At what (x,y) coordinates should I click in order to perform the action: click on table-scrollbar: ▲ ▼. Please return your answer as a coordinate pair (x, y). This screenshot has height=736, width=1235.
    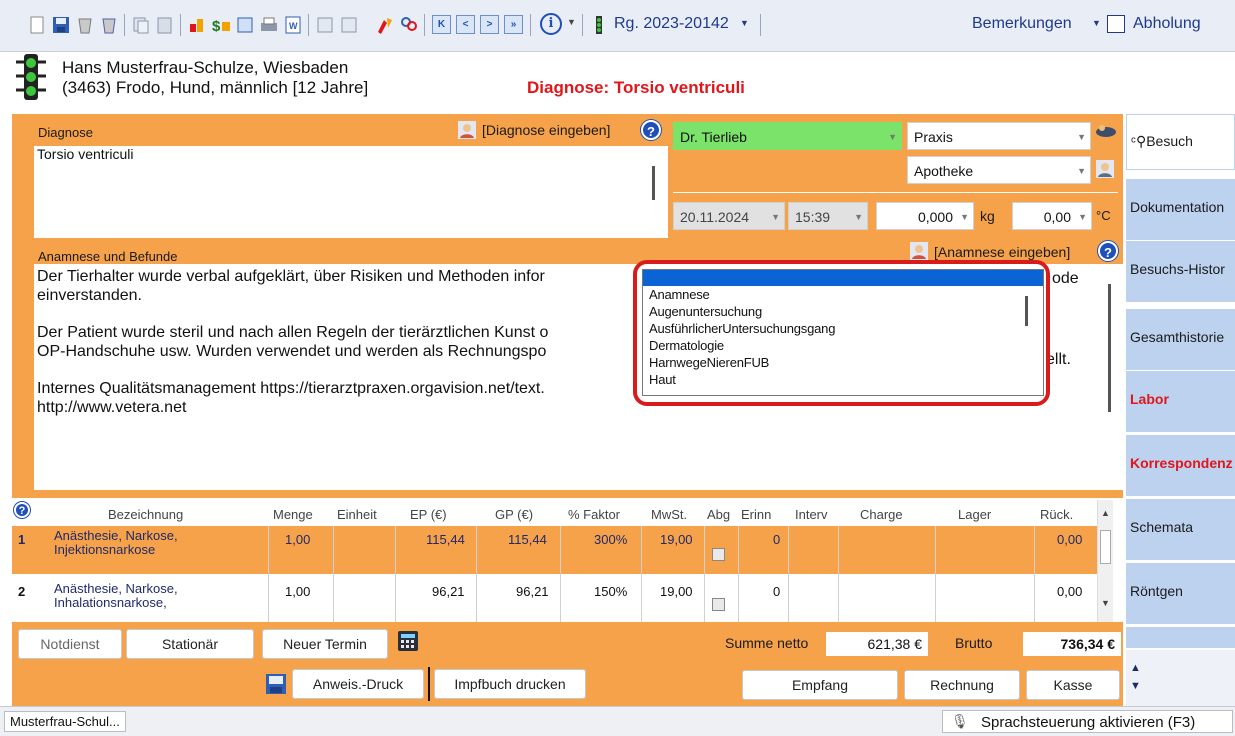
    Looking at the image, I should click on (1105, 561).